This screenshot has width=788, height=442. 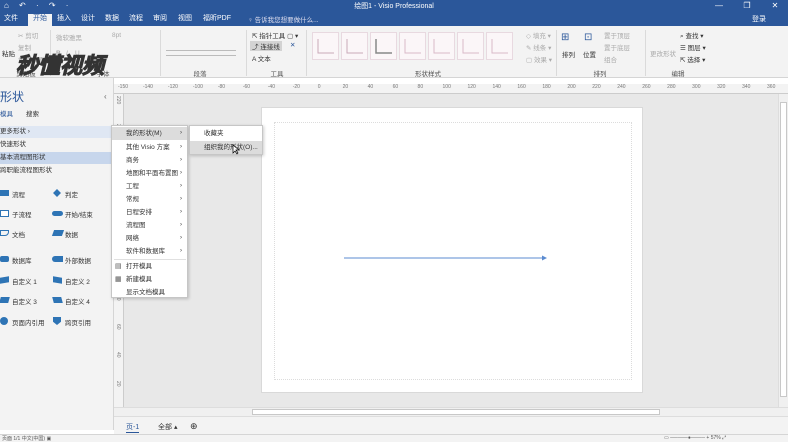 I want to click on zoom-controls: ▭ ─────●──── + 57% ⤢, so click(x=695, y=438).